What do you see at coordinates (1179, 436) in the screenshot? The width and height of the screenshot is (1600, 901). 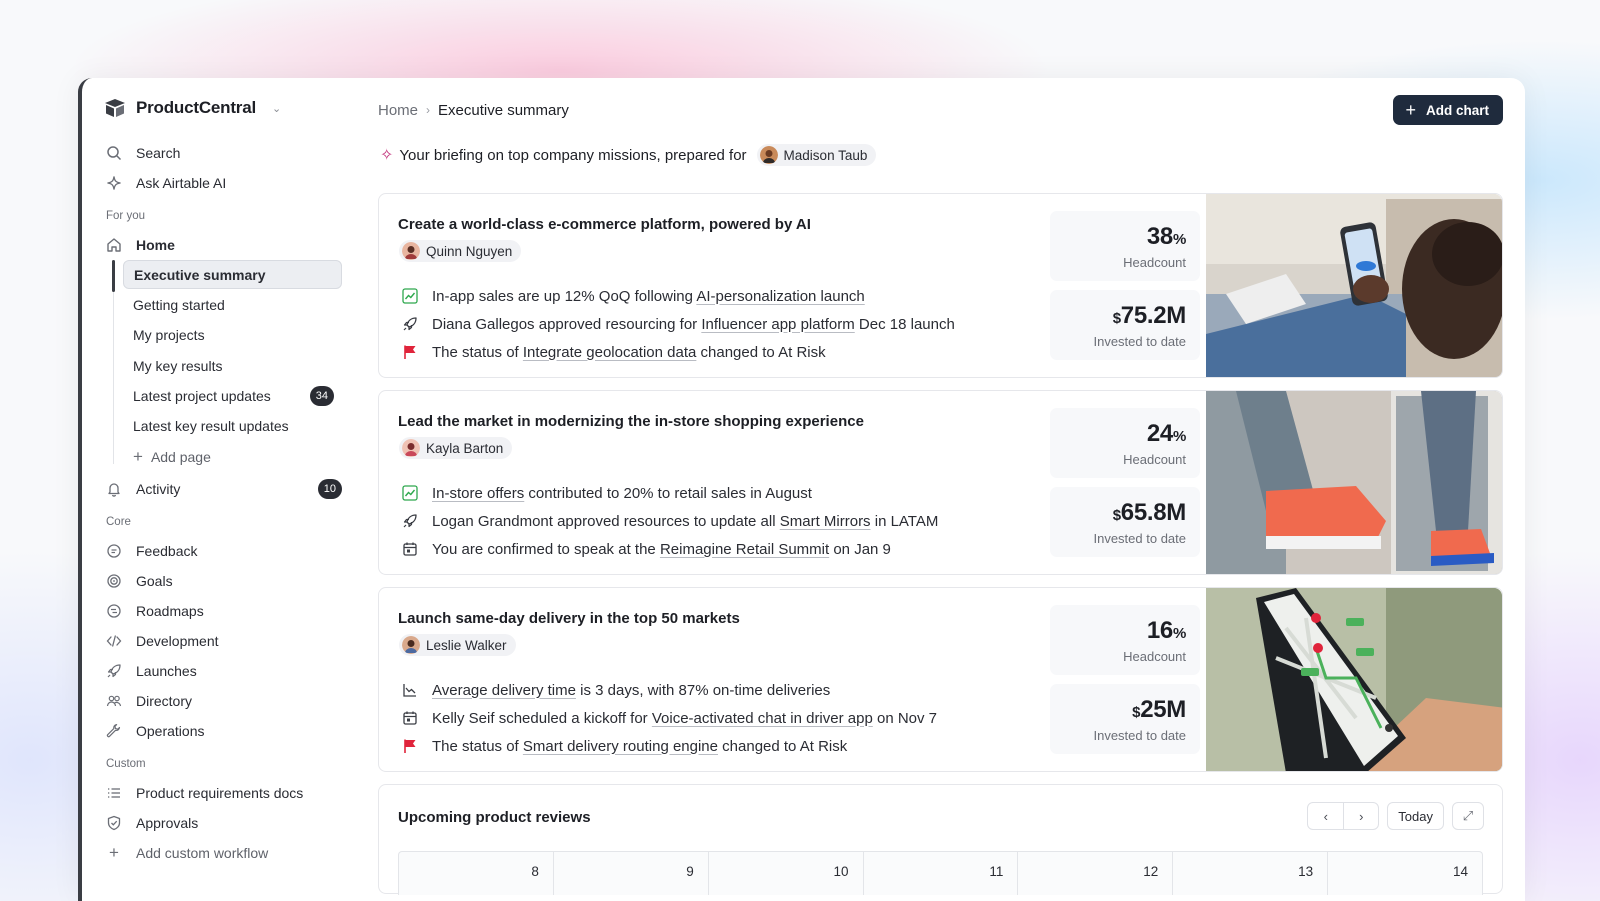 I see `headcount-unit: %` at bounding box center [1179, 436].